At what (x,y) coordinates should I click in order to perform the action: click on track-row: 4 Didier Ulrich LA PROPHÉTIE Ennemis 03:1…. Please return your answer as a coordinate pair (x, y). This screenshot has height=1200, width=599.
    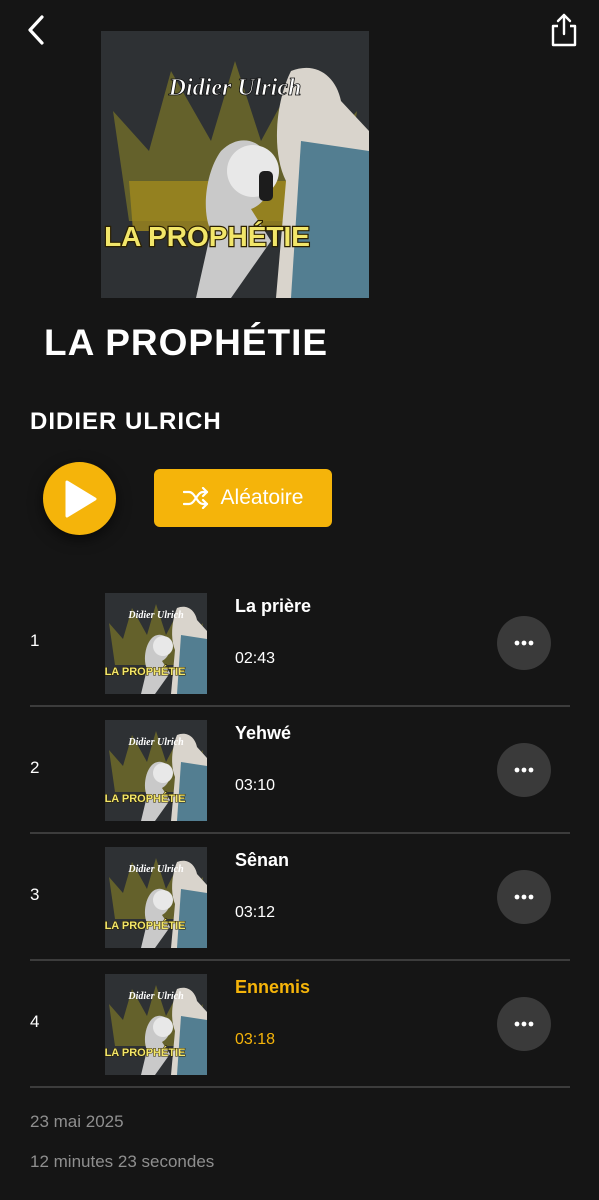
    Looking at the image, I should click on (299, 1024).